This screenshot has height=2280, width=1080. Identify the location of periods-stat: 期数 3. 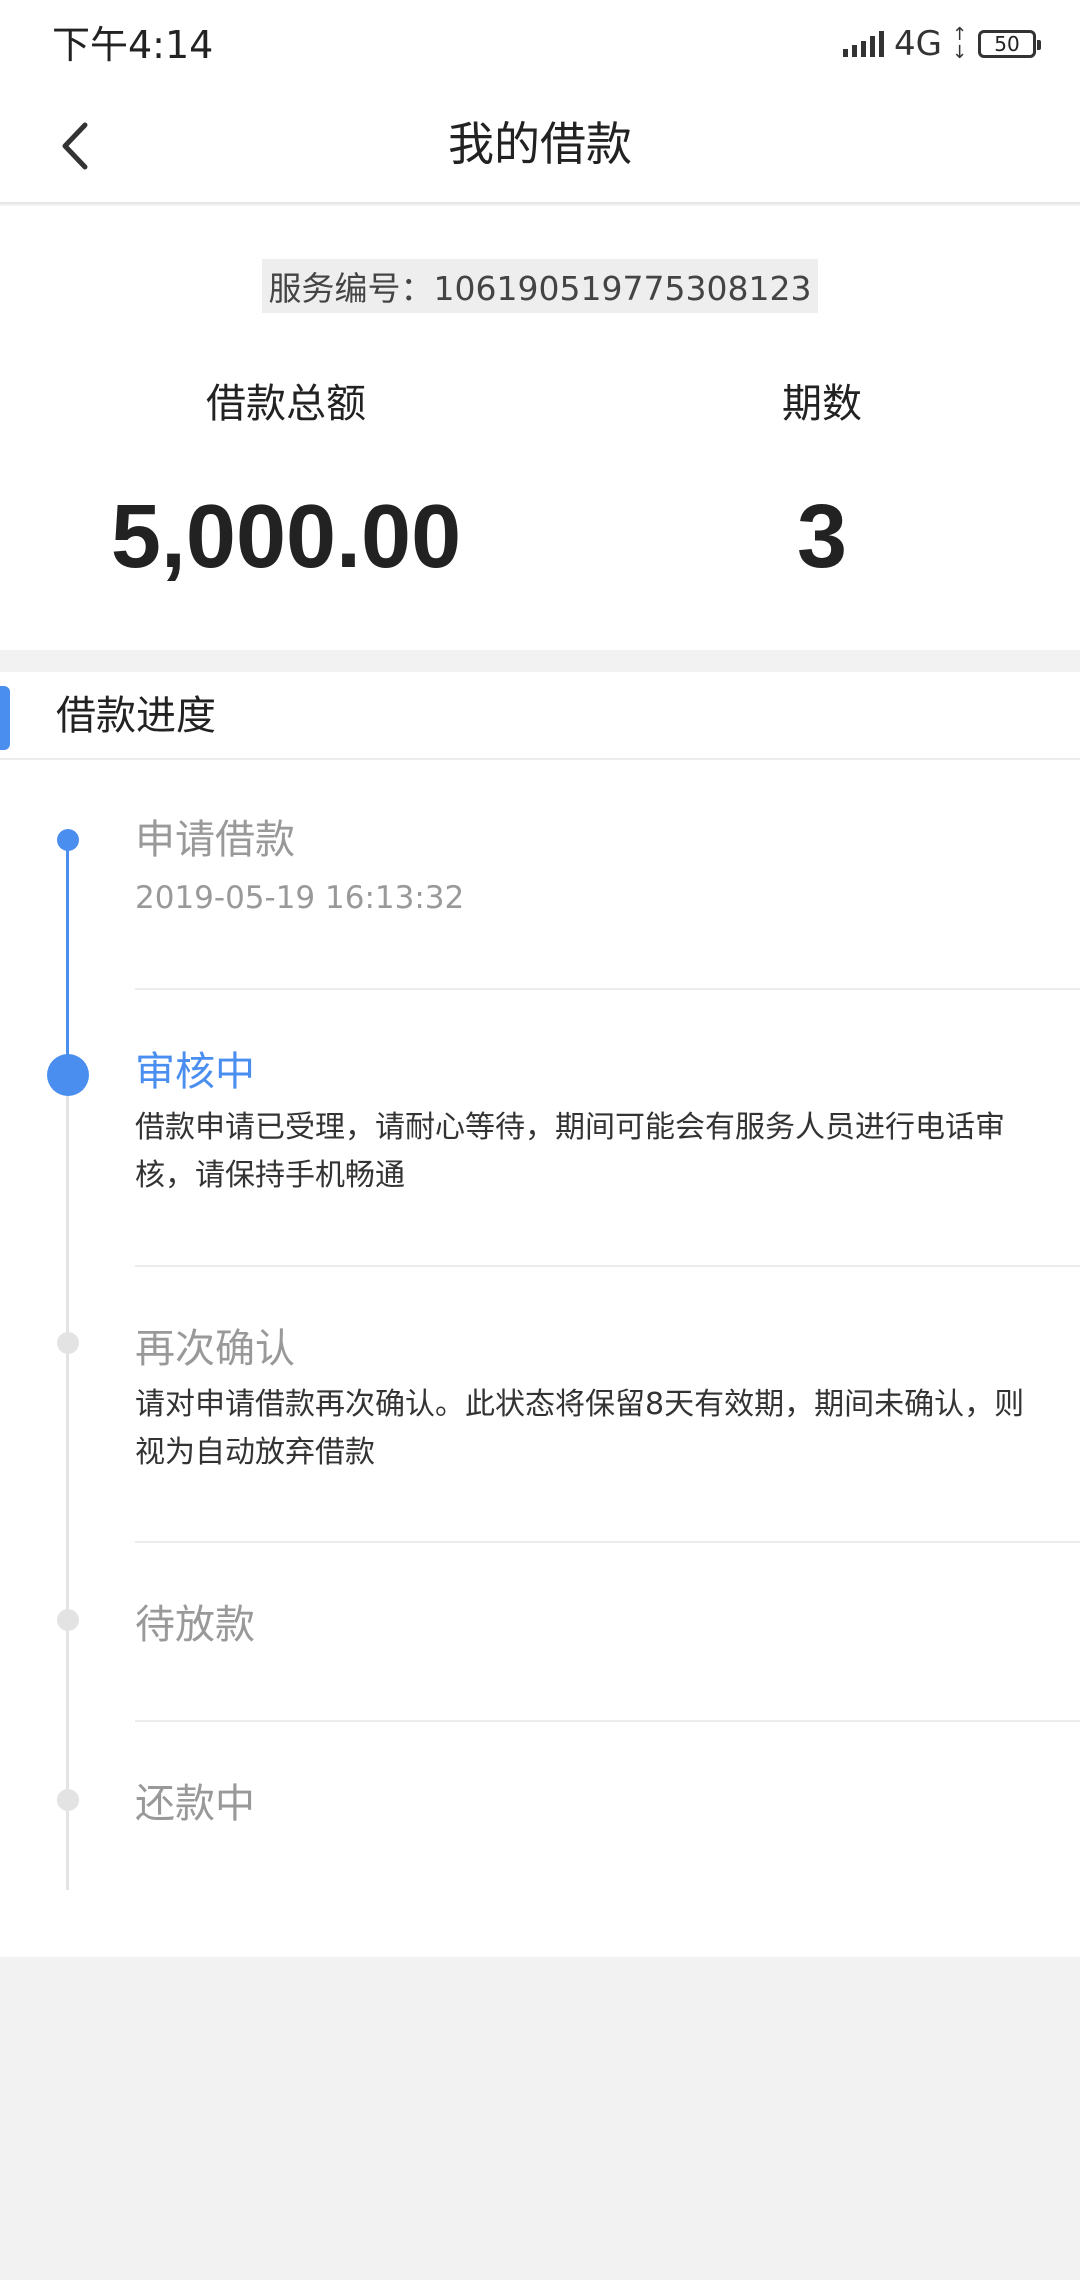
(822, 484).